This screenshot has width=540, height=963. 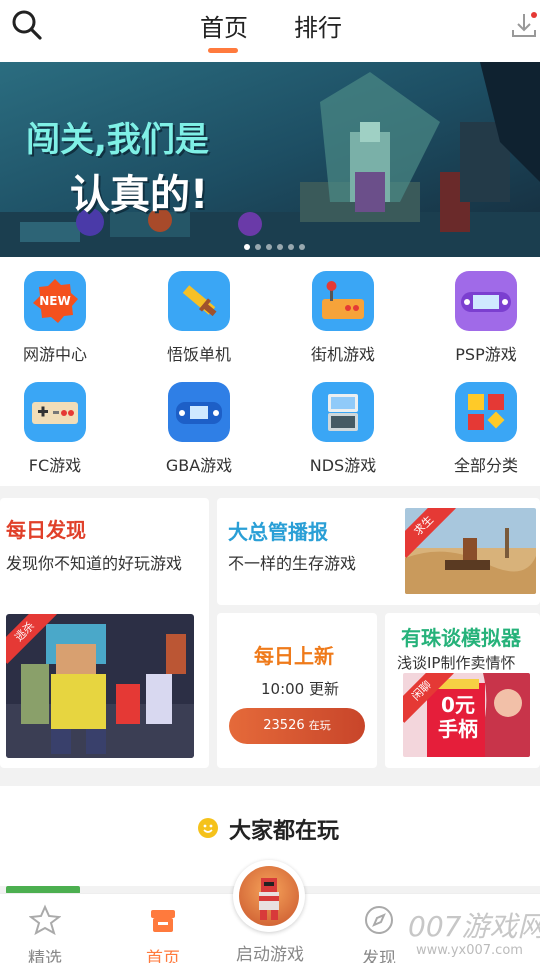 I want to click on promo-text: 0元 手柄, so click(x=458, y=717).